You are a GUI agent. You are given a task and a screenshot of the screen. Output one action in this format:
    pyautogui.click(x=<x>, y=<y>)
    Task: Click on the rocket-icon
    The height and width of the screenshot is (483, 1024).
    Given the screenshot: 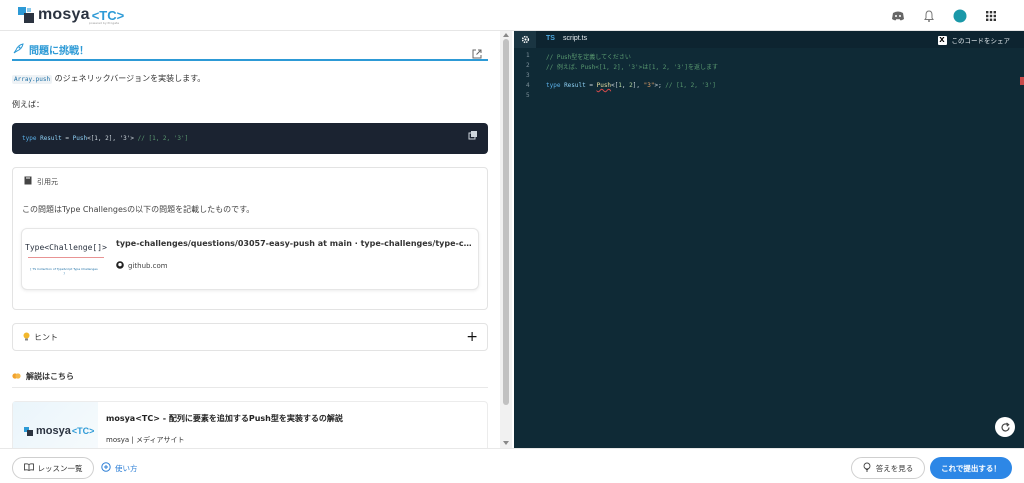 What is the action you would take?
    pyautogui.click(x=18, y=49)
    